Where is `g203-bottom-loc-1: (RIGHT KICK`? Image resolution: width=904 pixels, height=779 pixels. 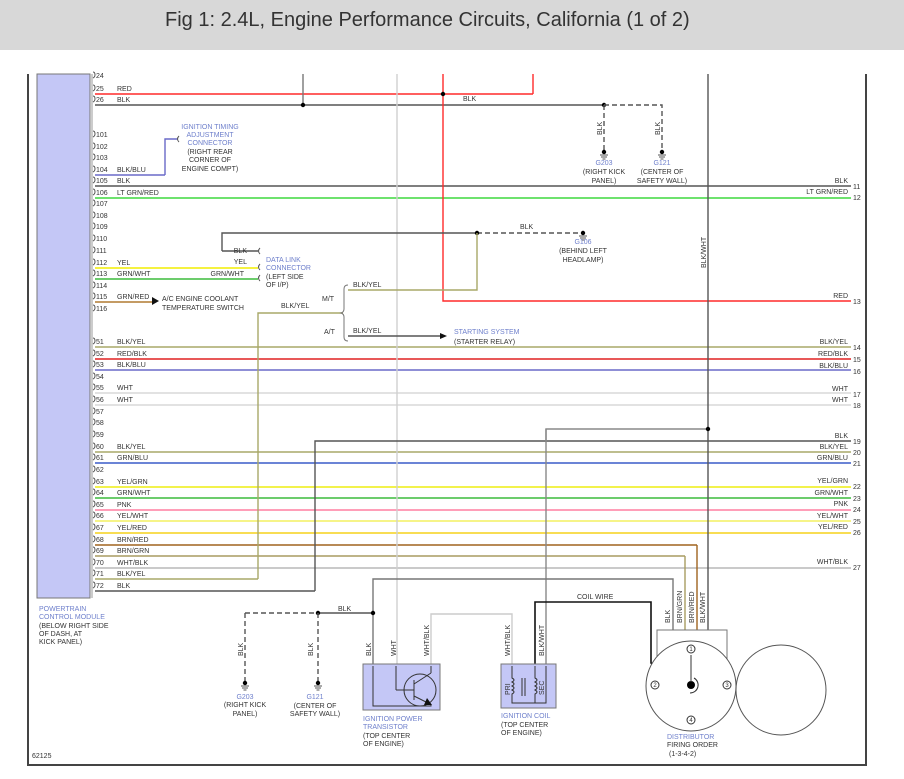
g203-bottom-loc-1: (RIGHT KICK is located at coordinates (245, 705).